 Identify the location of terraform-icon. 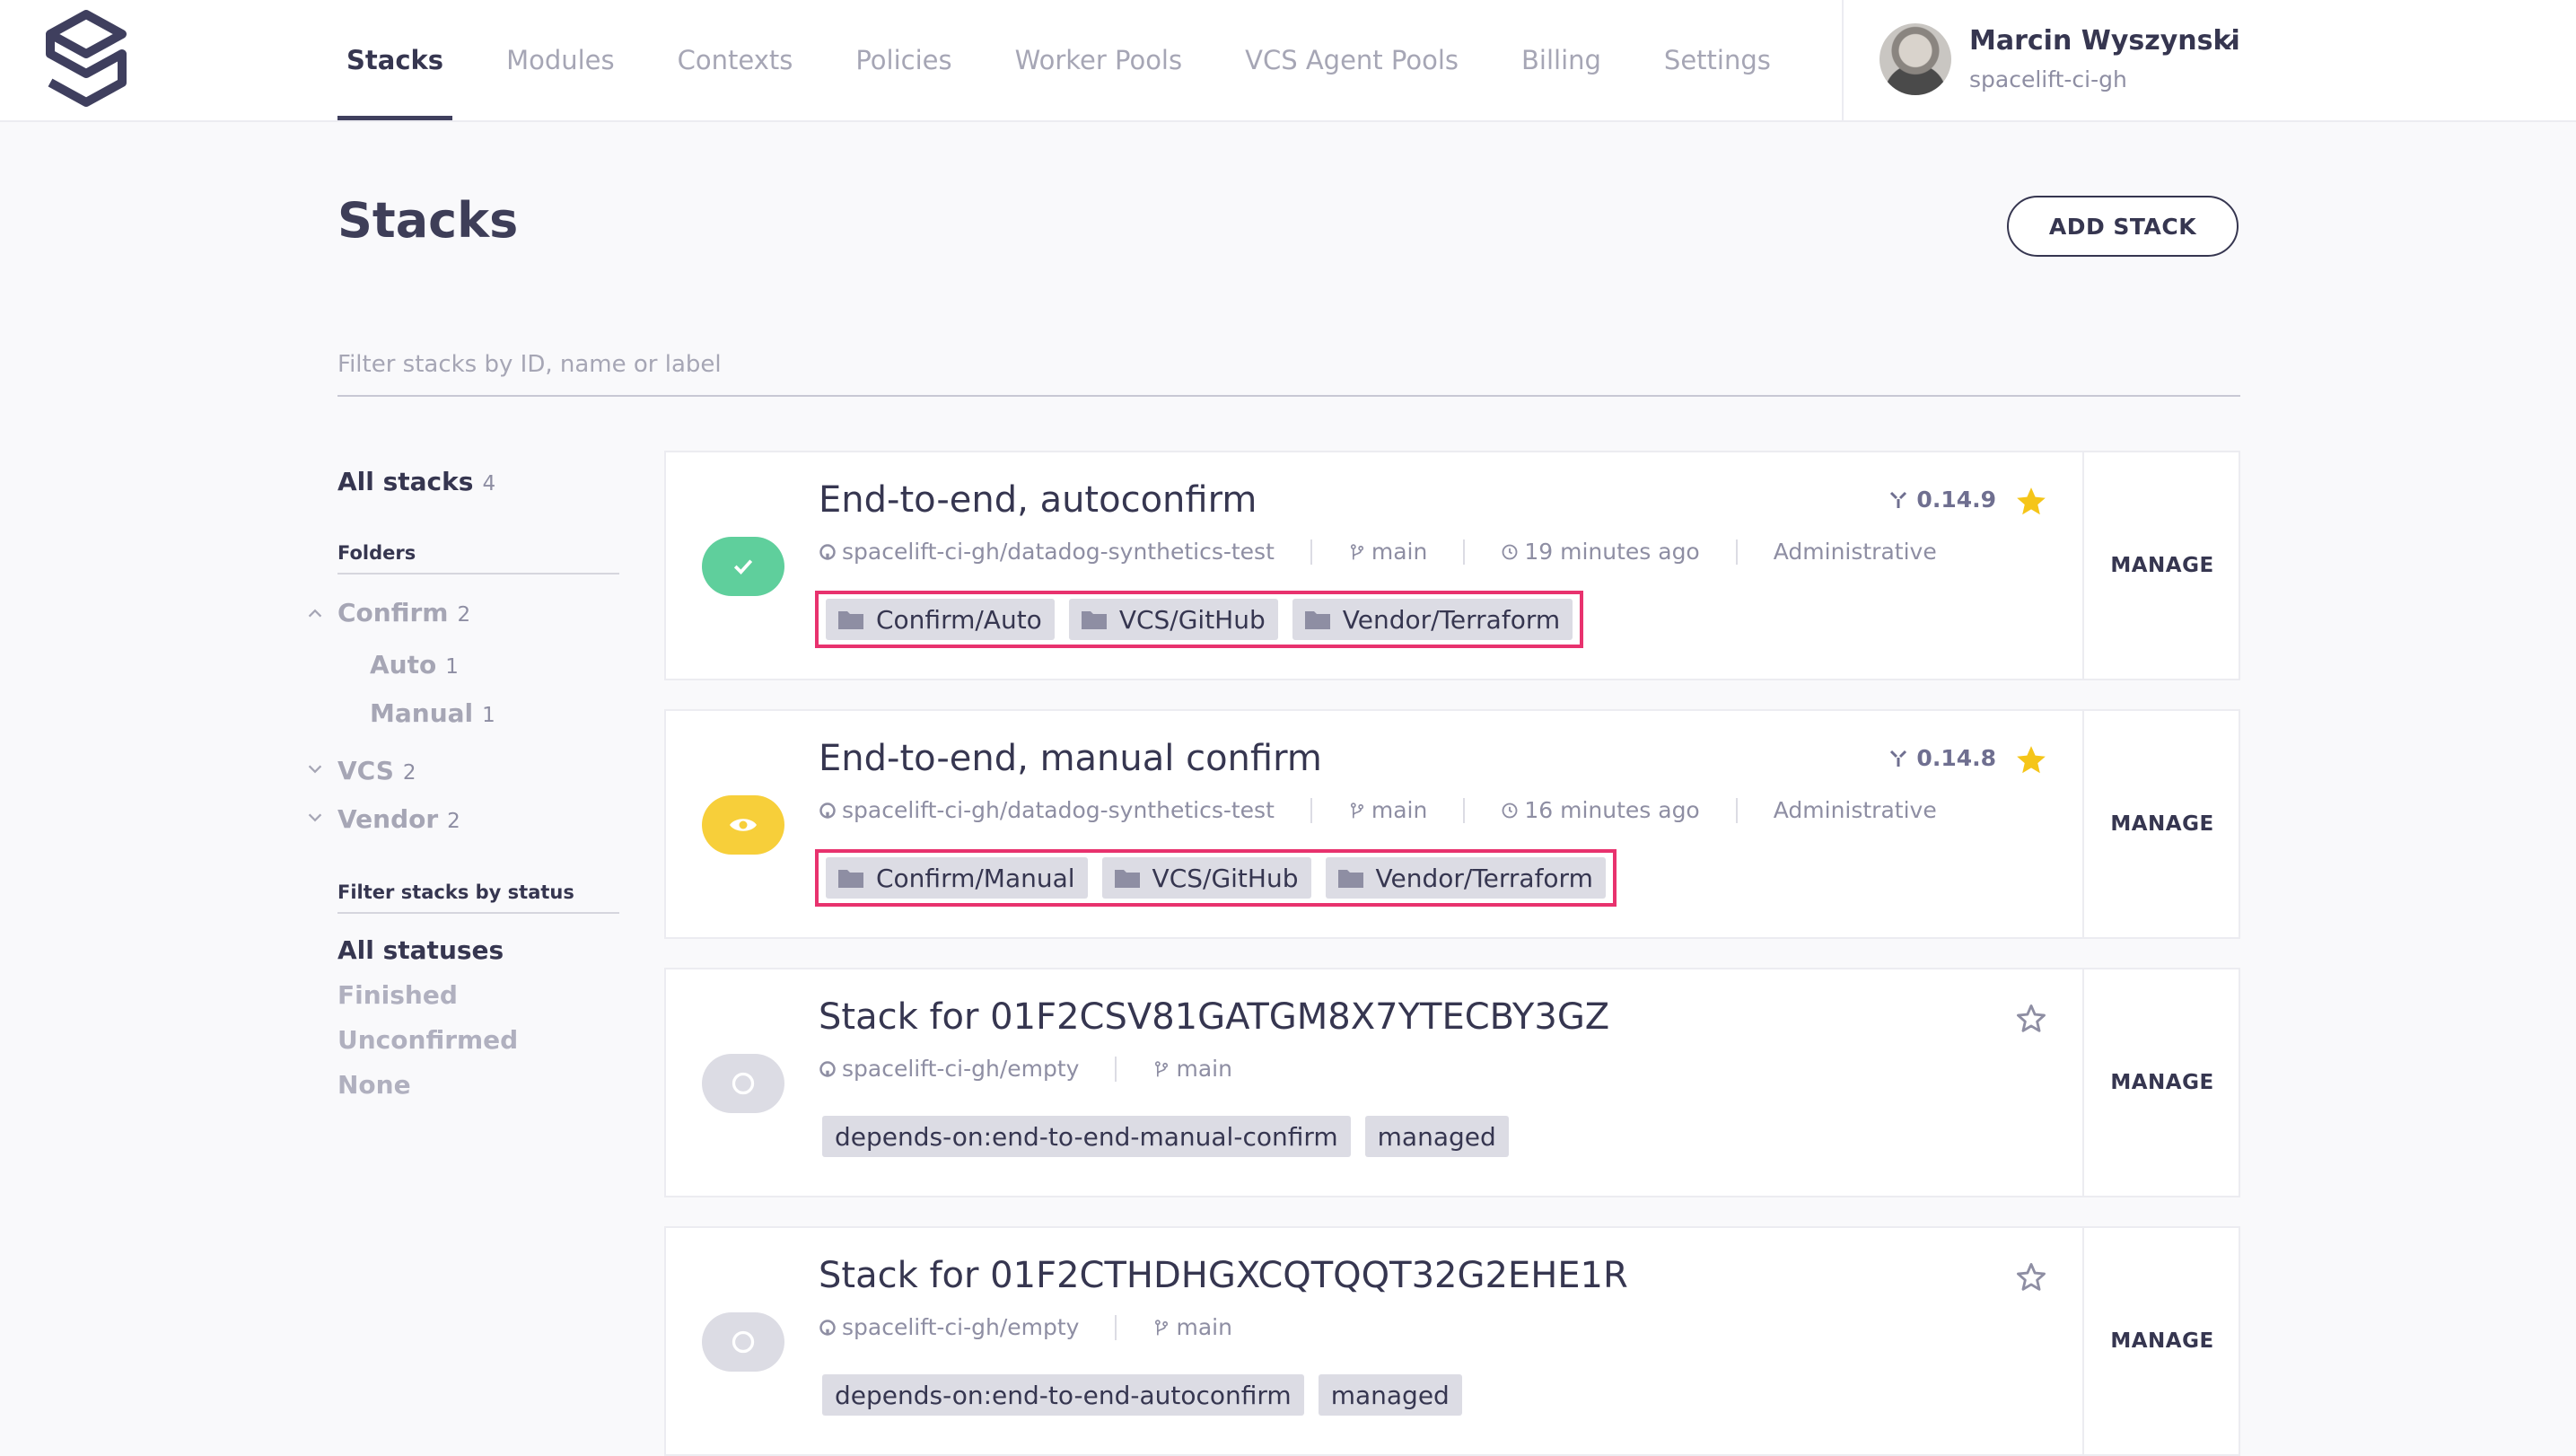
(1898, 758).